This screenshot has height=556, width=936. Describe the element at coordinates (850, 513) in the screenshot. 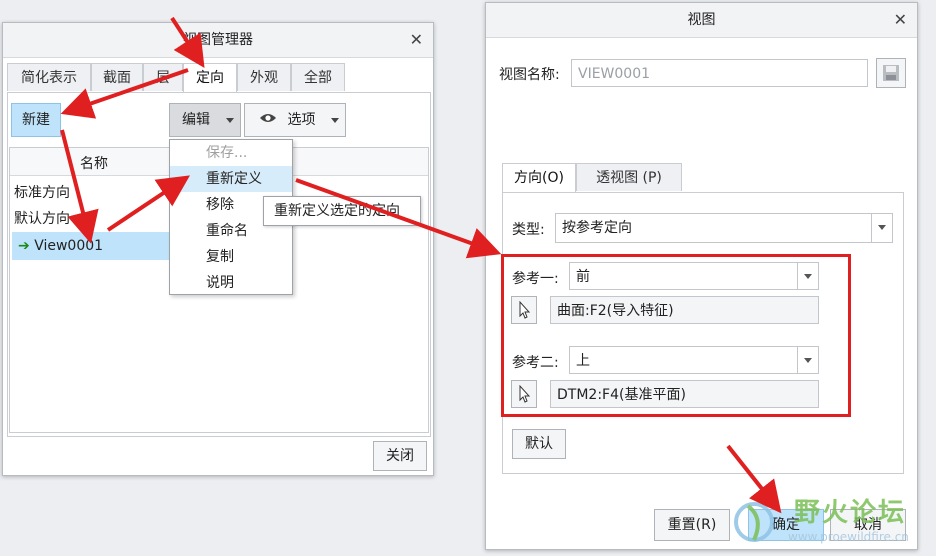

I see `watermark-text: 野火论坛` at that location.